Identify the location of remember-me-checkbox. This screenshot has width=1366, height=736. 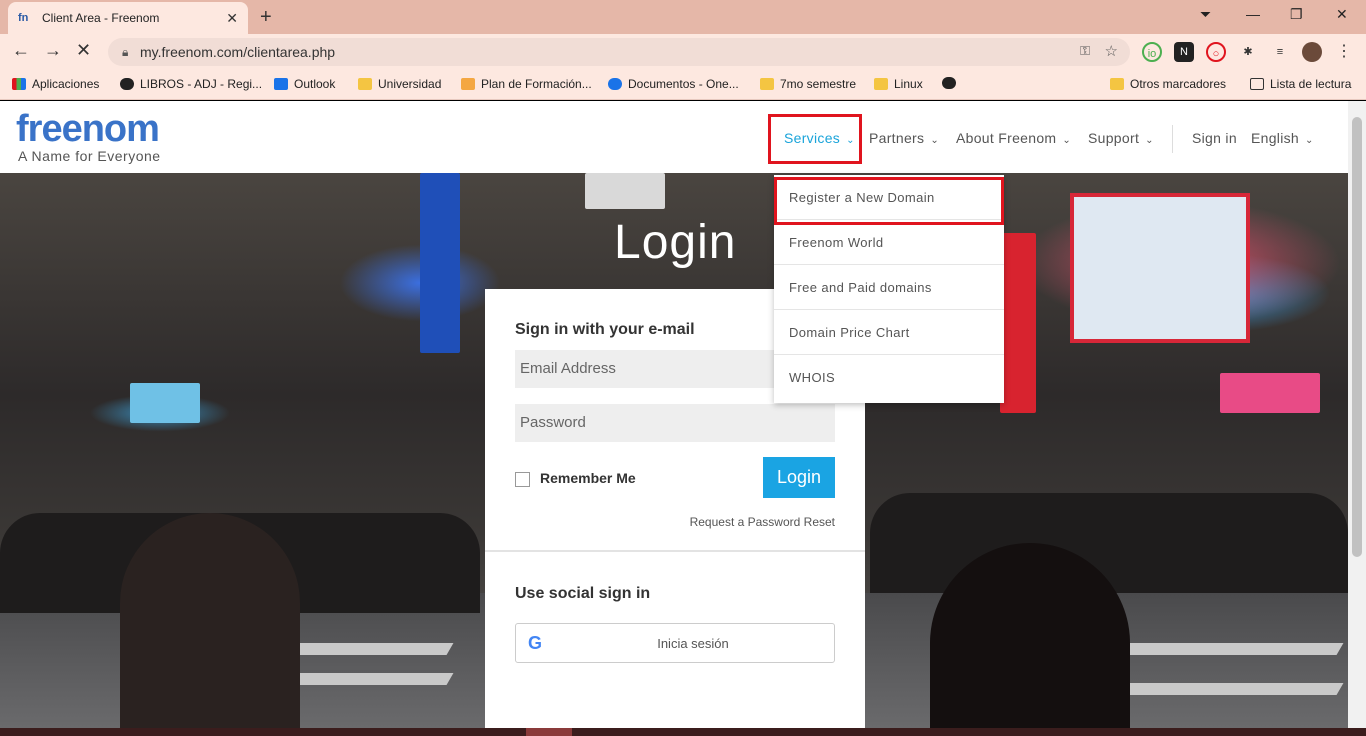
(522, 479).